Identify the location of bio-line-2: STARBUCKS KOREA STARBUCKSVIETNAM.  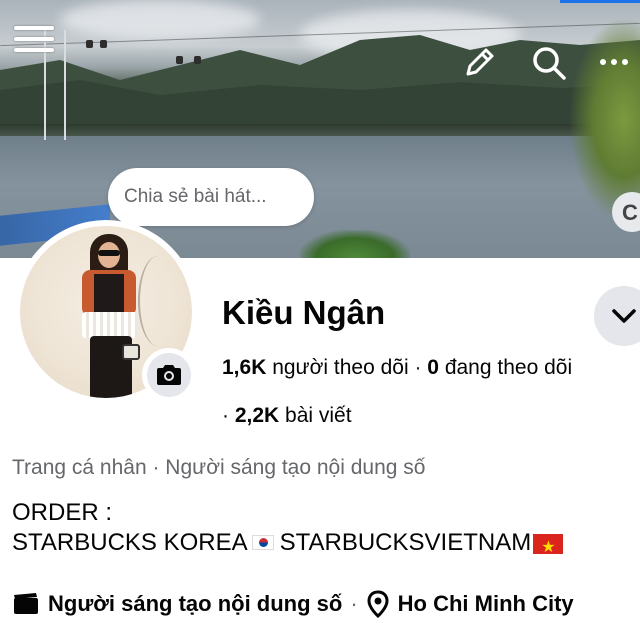
(288, 545).